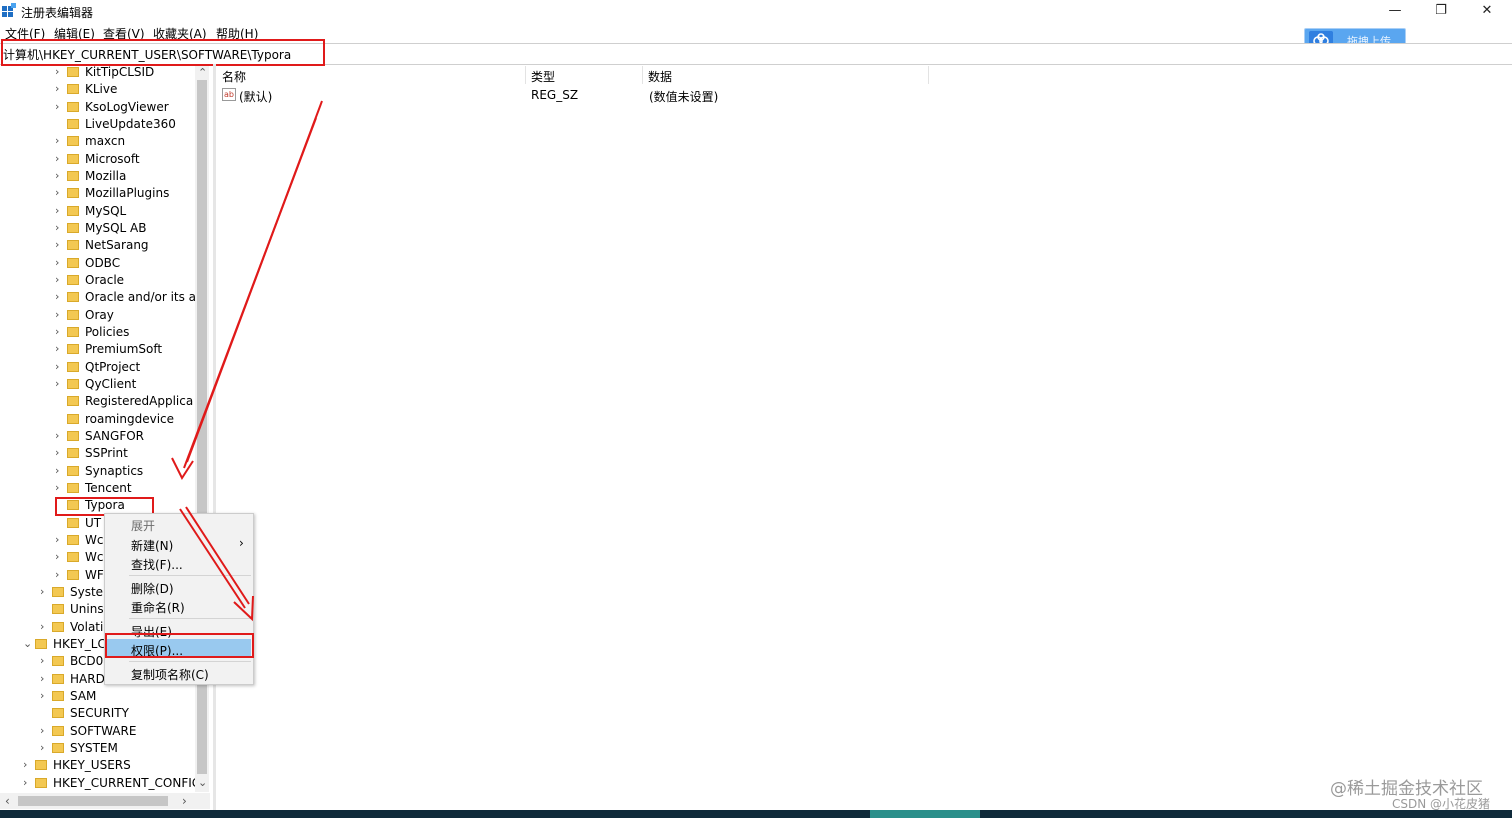 The height and width of the screenshot is (818, 1512). Describe the element at coordinates (152, 545) in the screenshot. I see `menu-item-new: 新建(N)` at that location.